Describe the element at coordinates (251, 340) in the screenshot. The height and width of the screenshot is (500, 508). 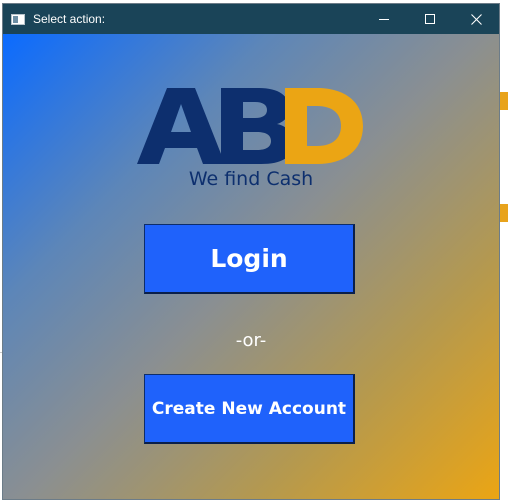
I see `or-separator: -or-` at that location.